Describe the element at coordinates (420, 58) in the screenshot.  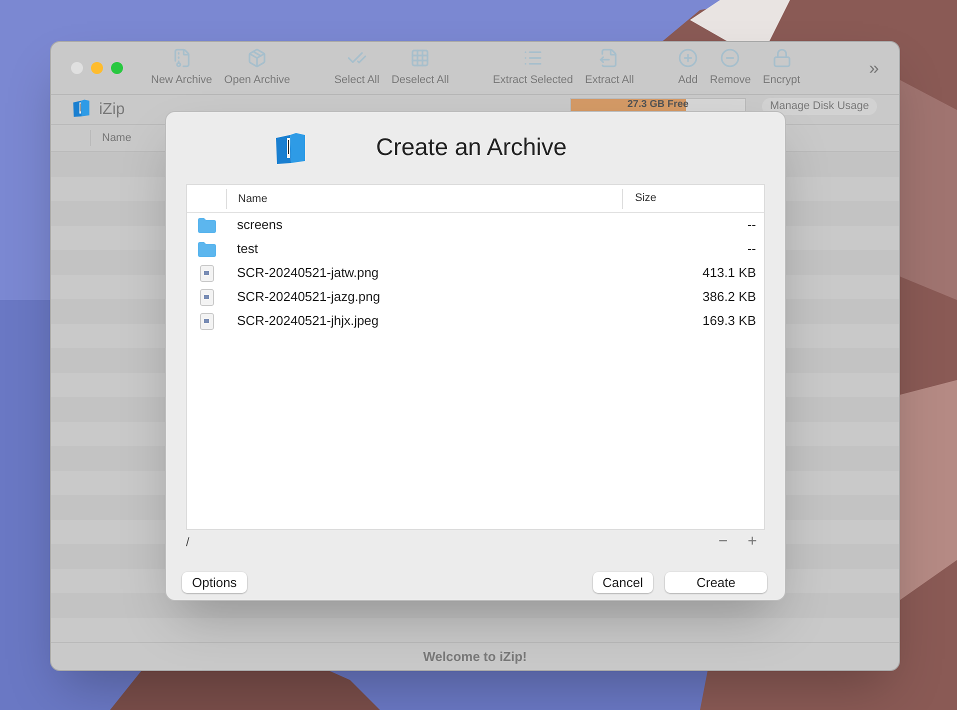
I see `grid-icon` at that location.